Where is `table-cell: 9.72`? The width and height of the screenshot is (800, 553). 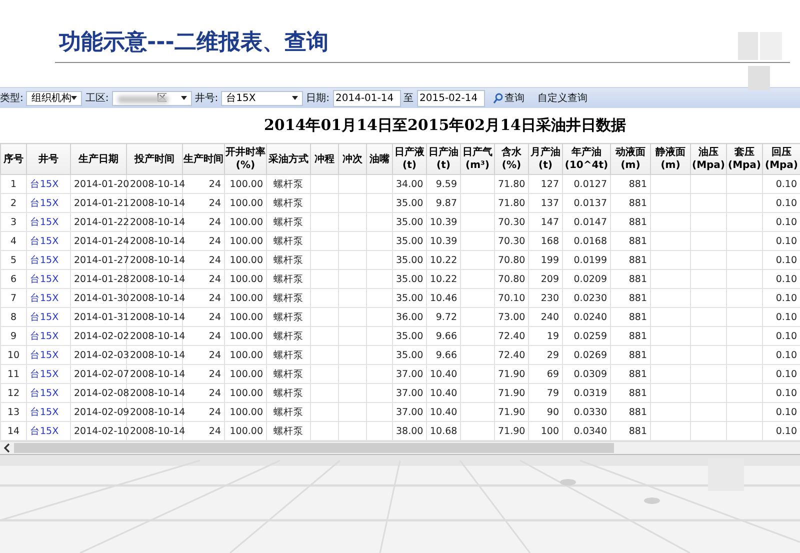
table-cell: 9.72 is located at coordinates (446, 317).